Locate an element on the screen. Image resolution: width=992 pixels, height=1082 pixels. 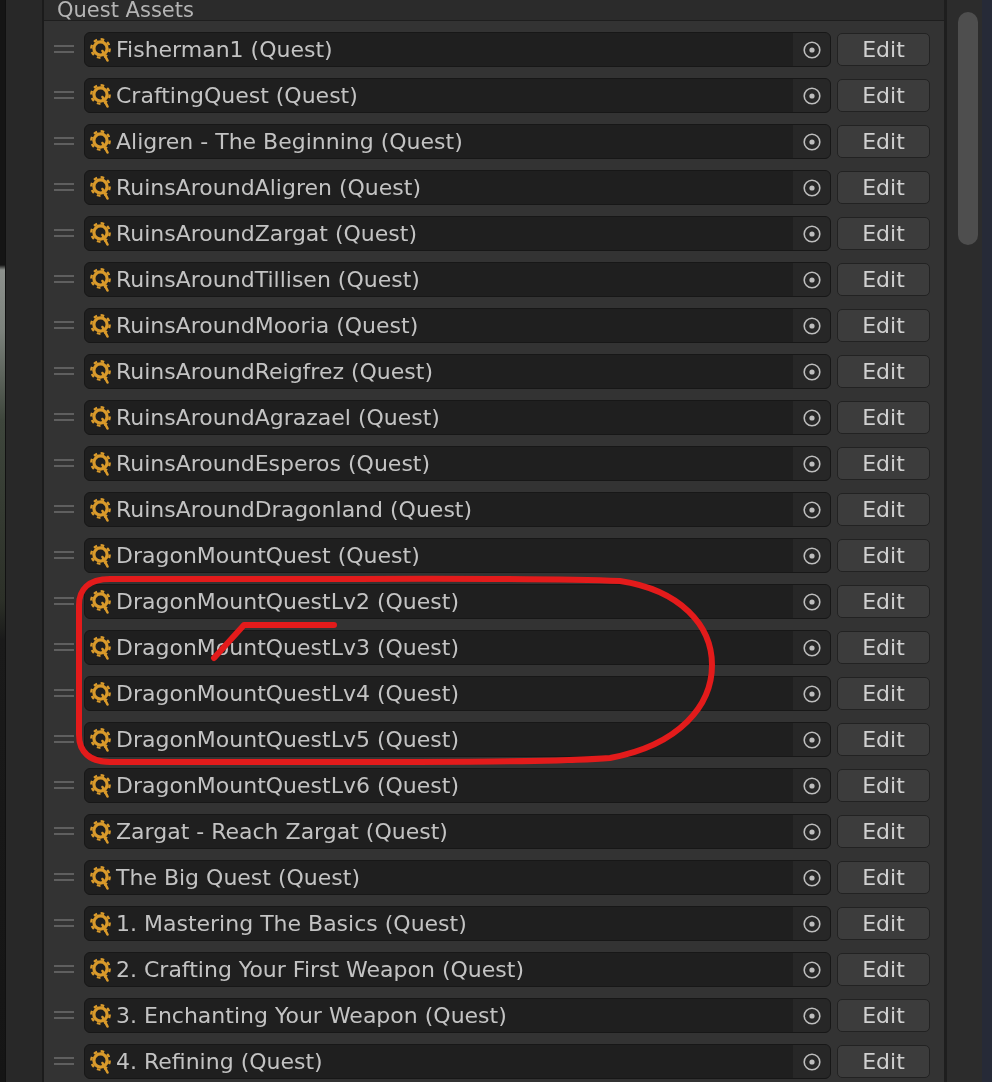
object-field: RuinsAroundReigfrez (Quest) is located at coordinates (457, 371).